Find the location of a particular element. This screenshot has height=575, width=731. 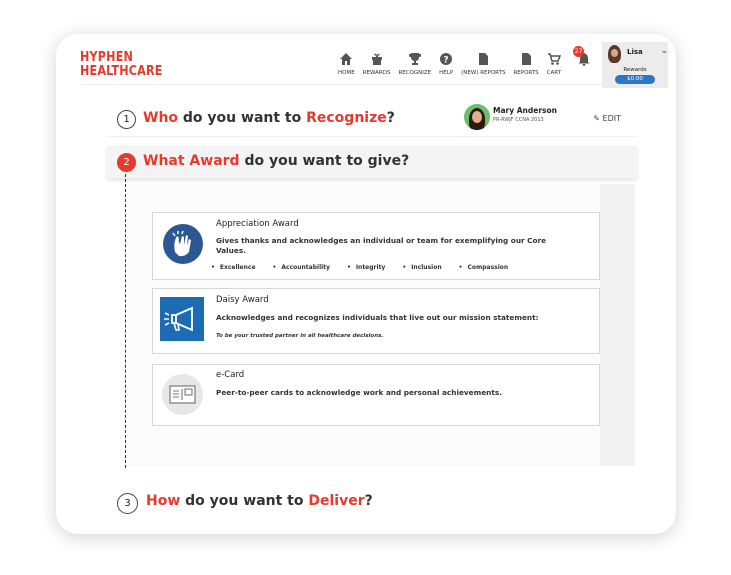

recipient-name: Mary Anderson is located at coordinates (525, 110).